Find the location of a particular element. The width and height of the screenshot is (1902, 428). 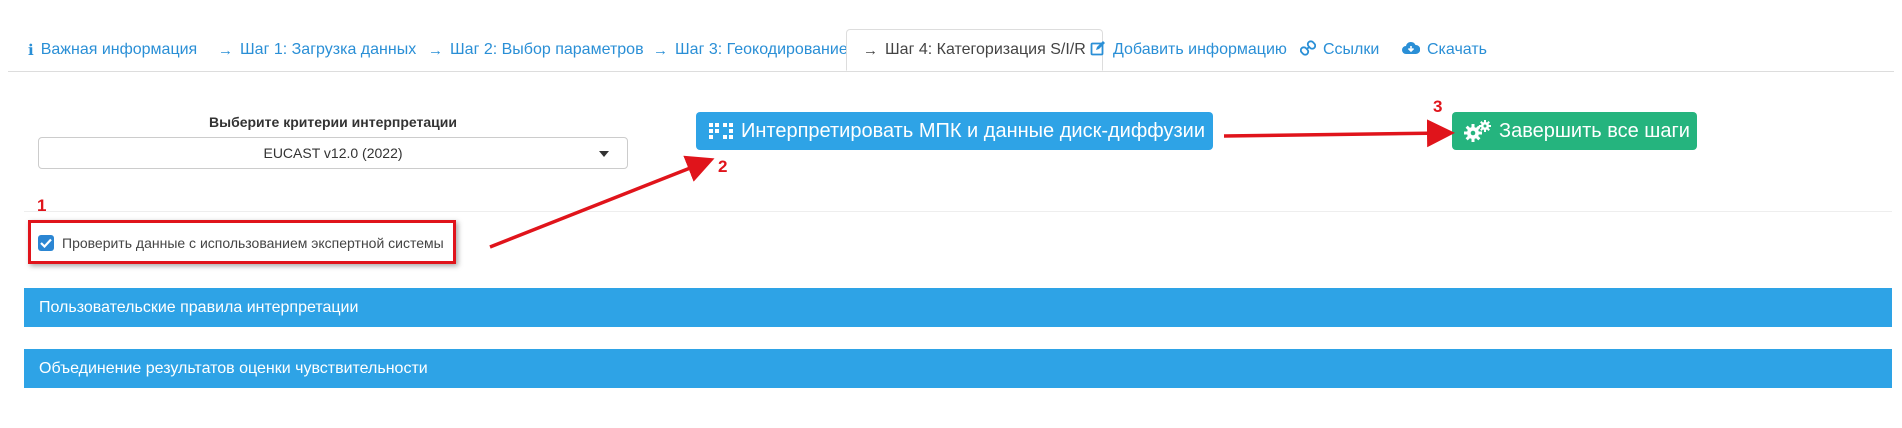

criteria-label: Выберите критерии интерпретации is located at coordinates (333, 122).